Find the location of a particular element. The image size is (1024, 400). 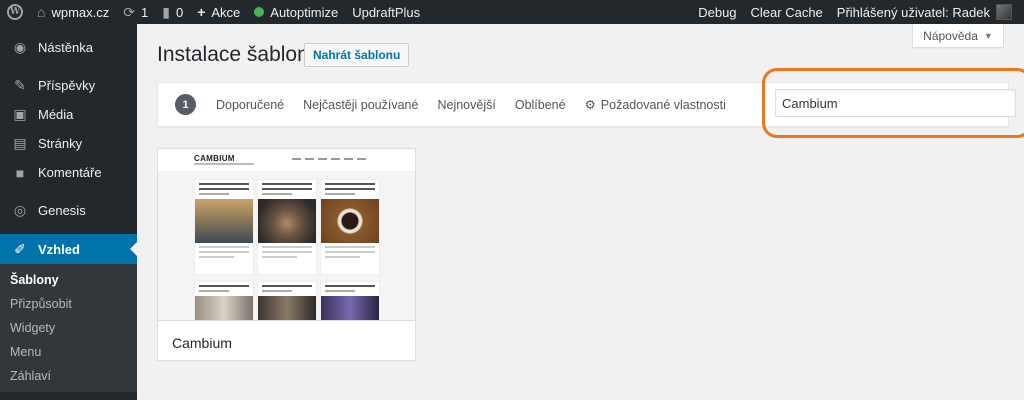

sidebar-item-pages: ▤ Stránky is located at coordinates (68, 143).